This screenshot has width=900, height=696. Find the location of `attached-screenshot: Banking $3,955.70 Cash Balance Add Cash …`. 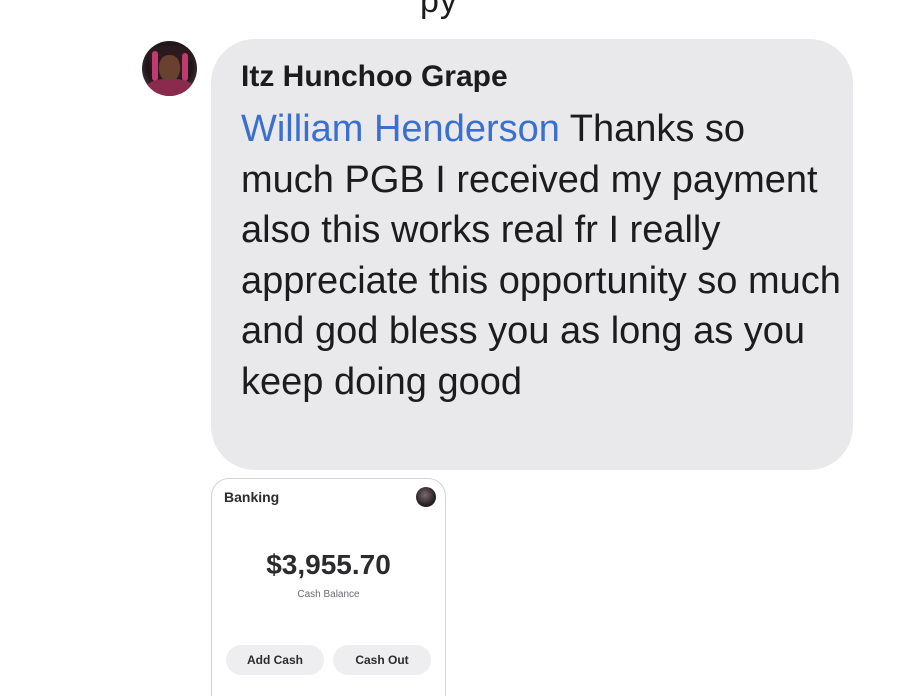

attached-screenshot: Banking $3,955.70 Cash Balance Add Cash … is located at coordinates (328, 587).